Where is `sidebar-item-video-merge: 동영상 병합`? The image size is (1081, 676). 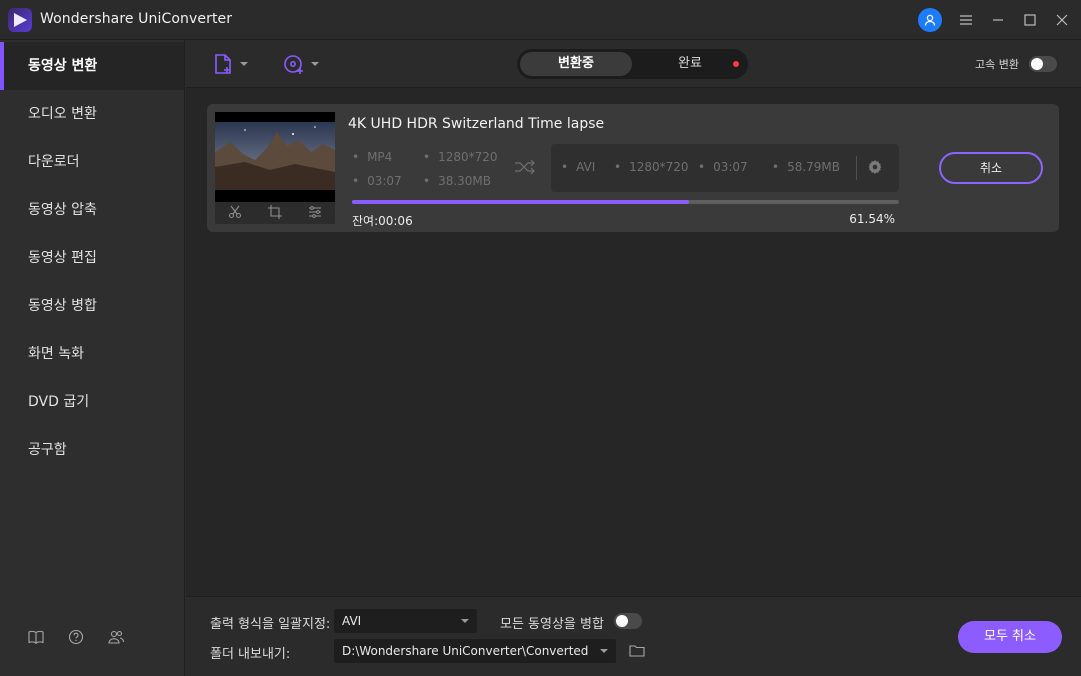 sidebar-item-video-merge: 동영상 병합 is located at coordinates (92, 306).